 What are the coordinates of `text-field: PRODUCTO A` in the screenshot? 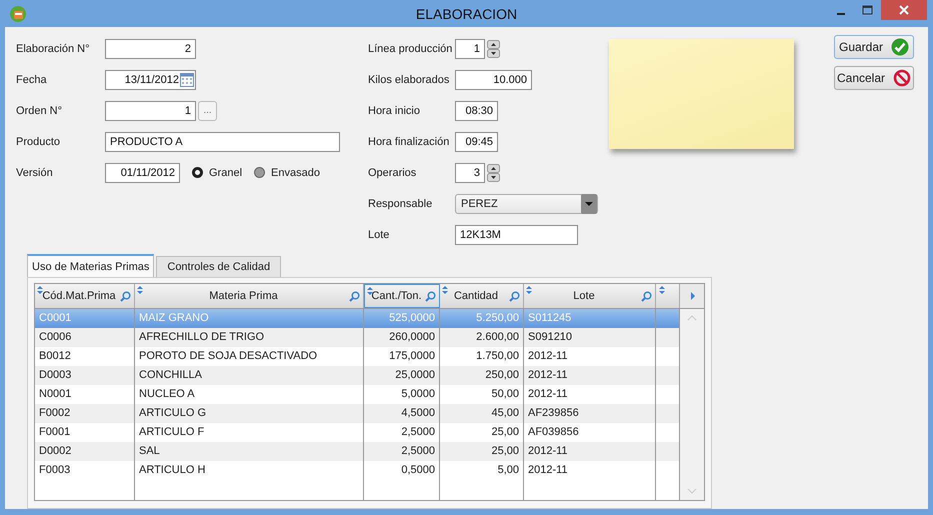 It's located at (222, 142).